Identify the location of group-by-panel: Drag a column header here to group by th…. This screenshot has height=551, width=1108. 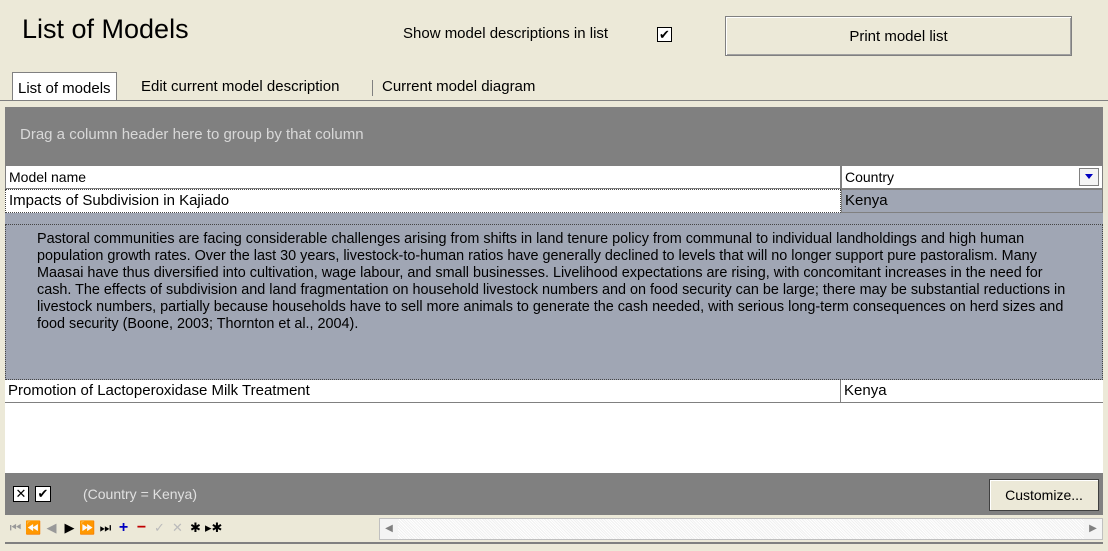
(554, 136).